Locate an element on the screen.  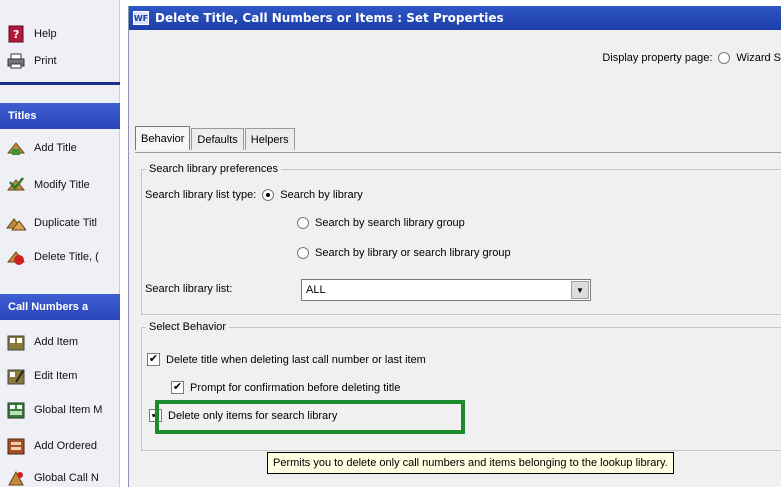
modify-title-icon is located at coordinates (16, 185).